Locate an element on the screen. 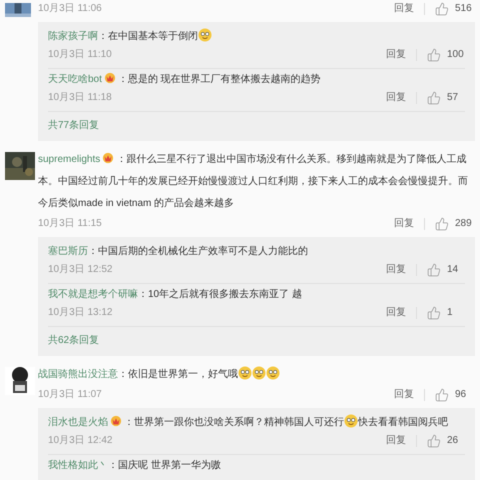 The image size is (480, 480). timestamp: 10月3日 11:07 is located at coordinates (70, 395).